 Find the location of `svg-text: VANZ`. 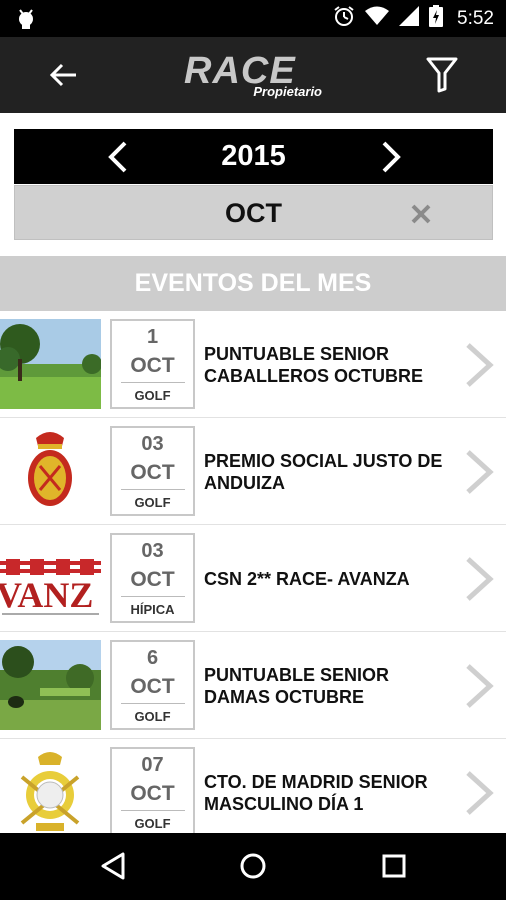

svg-text: VANZ is located at coordinates (46, 595).